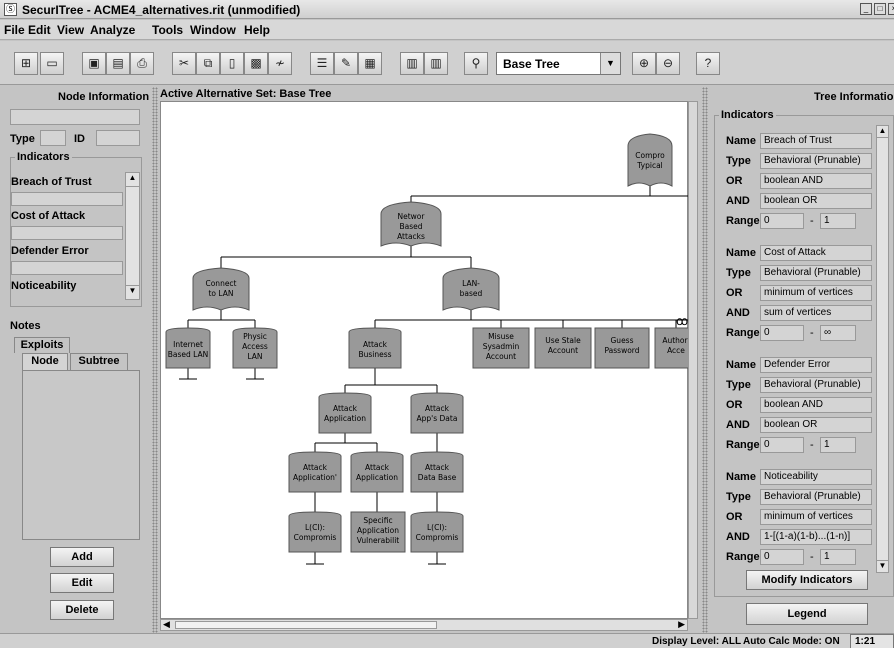 This screenshot has height=648, width=894. What do you see at coordinates (644, 63) in the screenshot?
I see `zoom-in-icon: ⊕` at bounding box center [644, 63].